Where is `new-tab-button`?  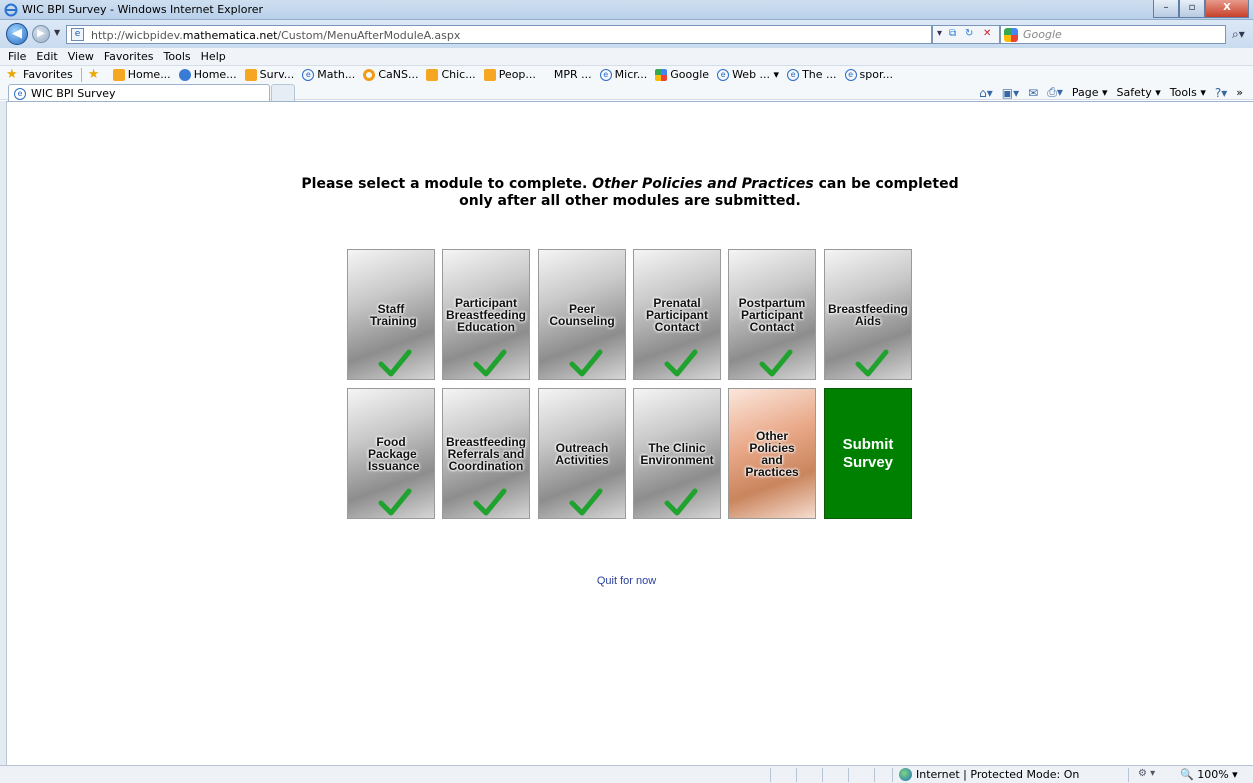 new-tab-button is located at coordinates (283, 93).